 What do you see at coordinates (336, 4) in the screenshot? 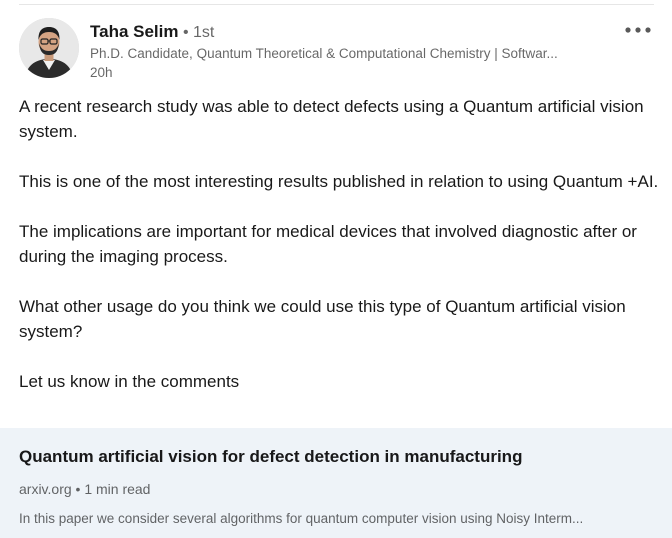
I see `top-divider` at bounding box center [336, 4].